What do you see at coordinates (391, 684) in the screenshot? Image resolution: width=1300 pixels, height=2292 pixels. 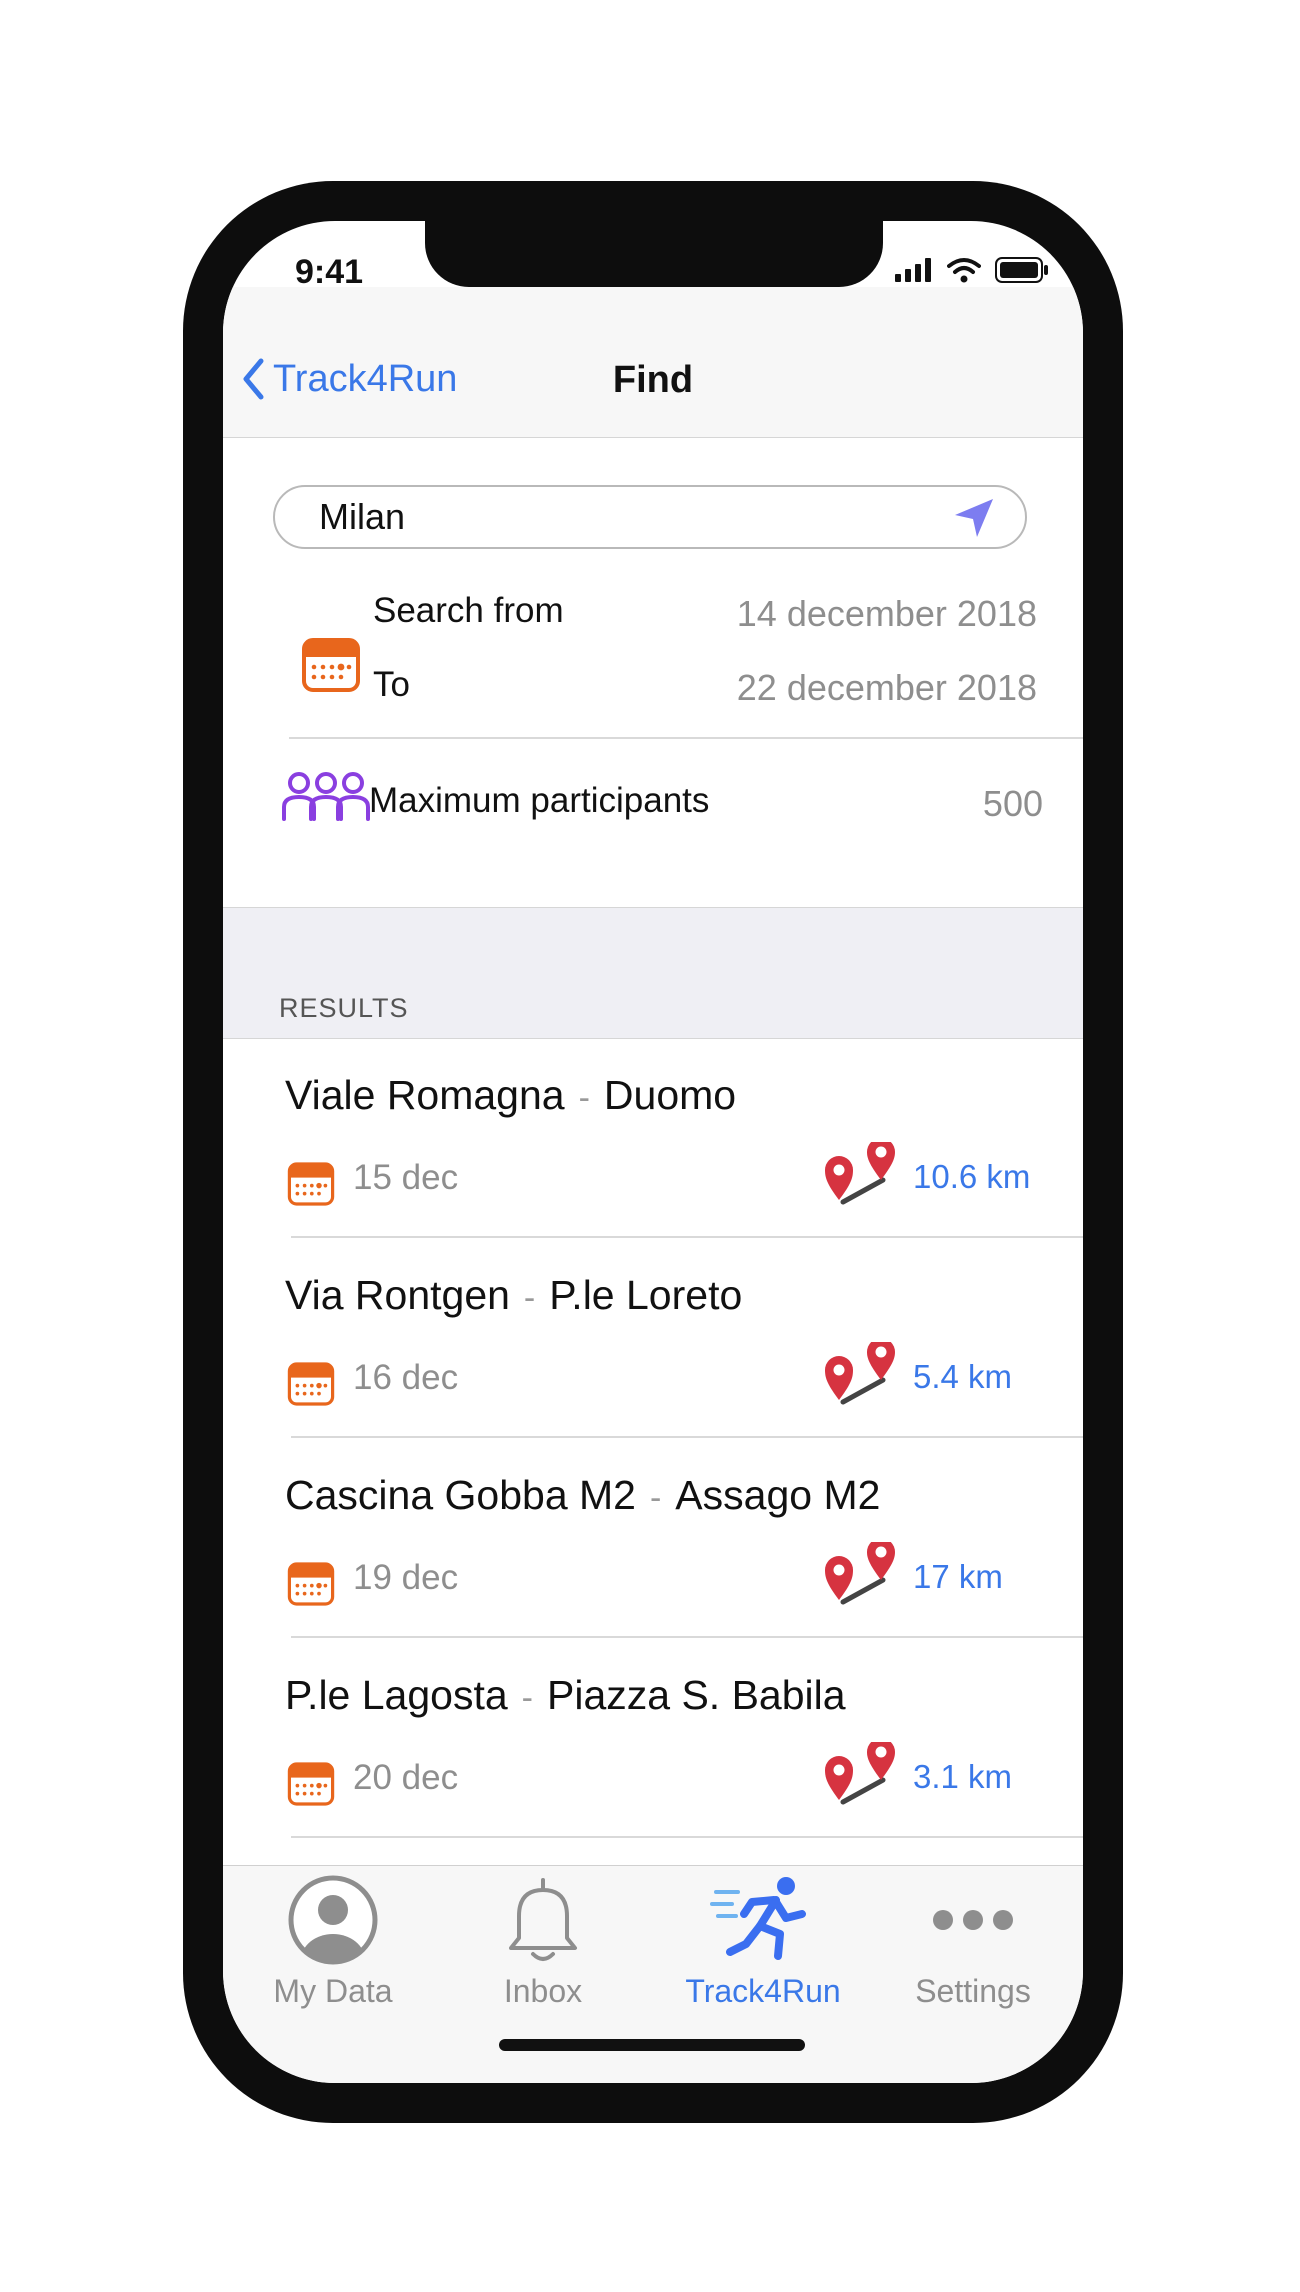 I see `to-label: To` at bounding box center [391, 684].